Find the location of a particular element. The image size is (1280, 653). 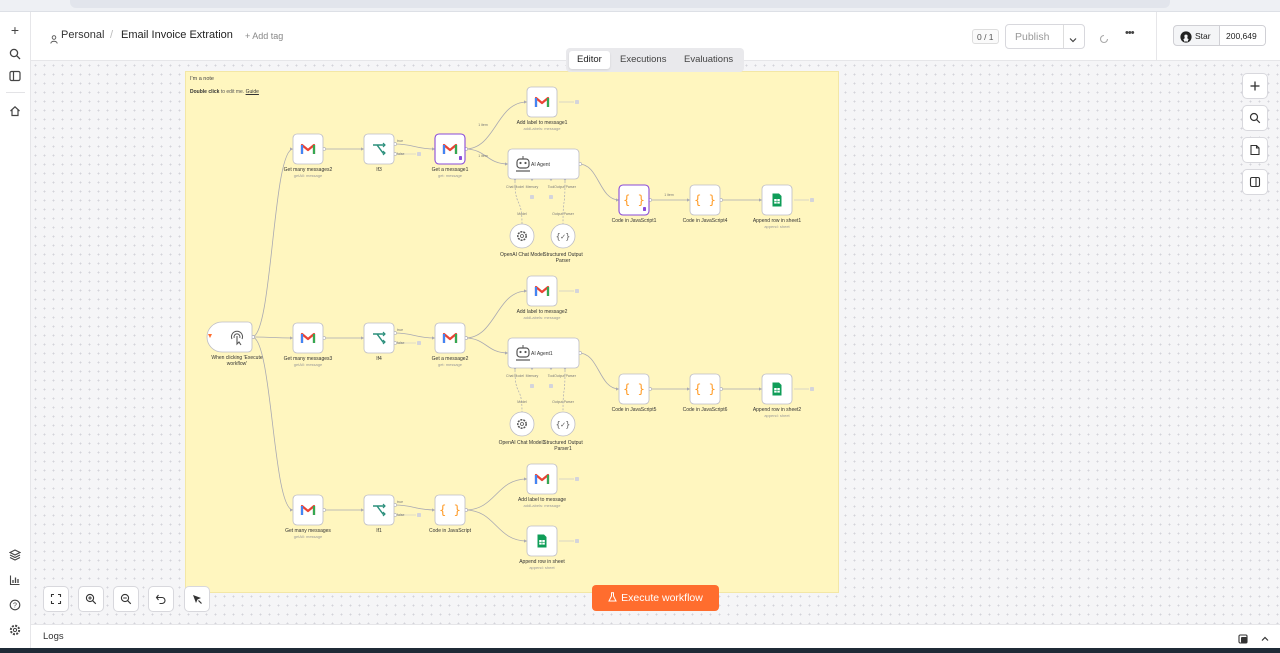

page-count-badge: 0 / 1 is located at coordinates (985, 36).